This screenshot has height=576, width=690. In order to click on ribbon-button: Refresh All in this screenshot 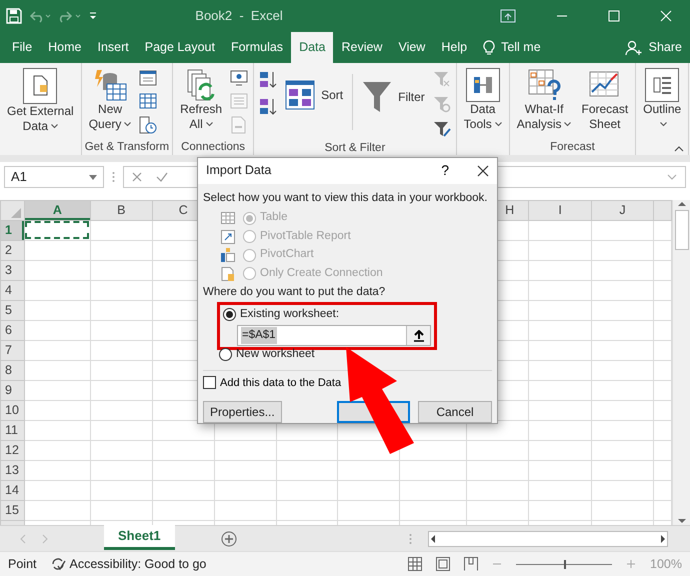, I will do `click(201, 100)`.